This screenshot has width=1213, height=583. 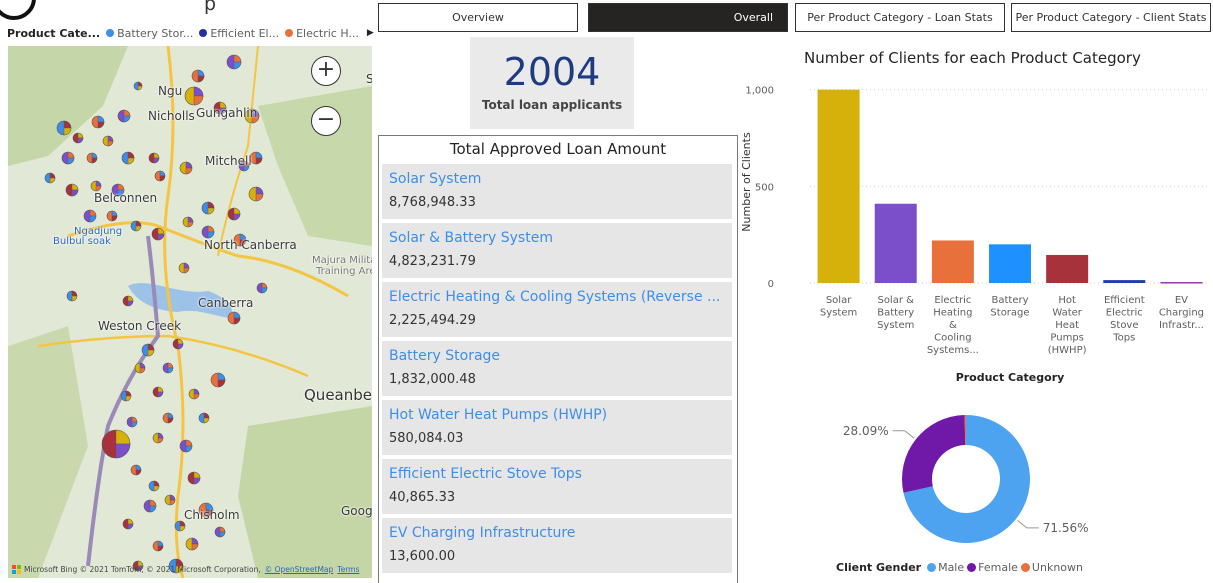 I want to click on map-label-suburb: Gungahlin, so click(x=227, y=113).